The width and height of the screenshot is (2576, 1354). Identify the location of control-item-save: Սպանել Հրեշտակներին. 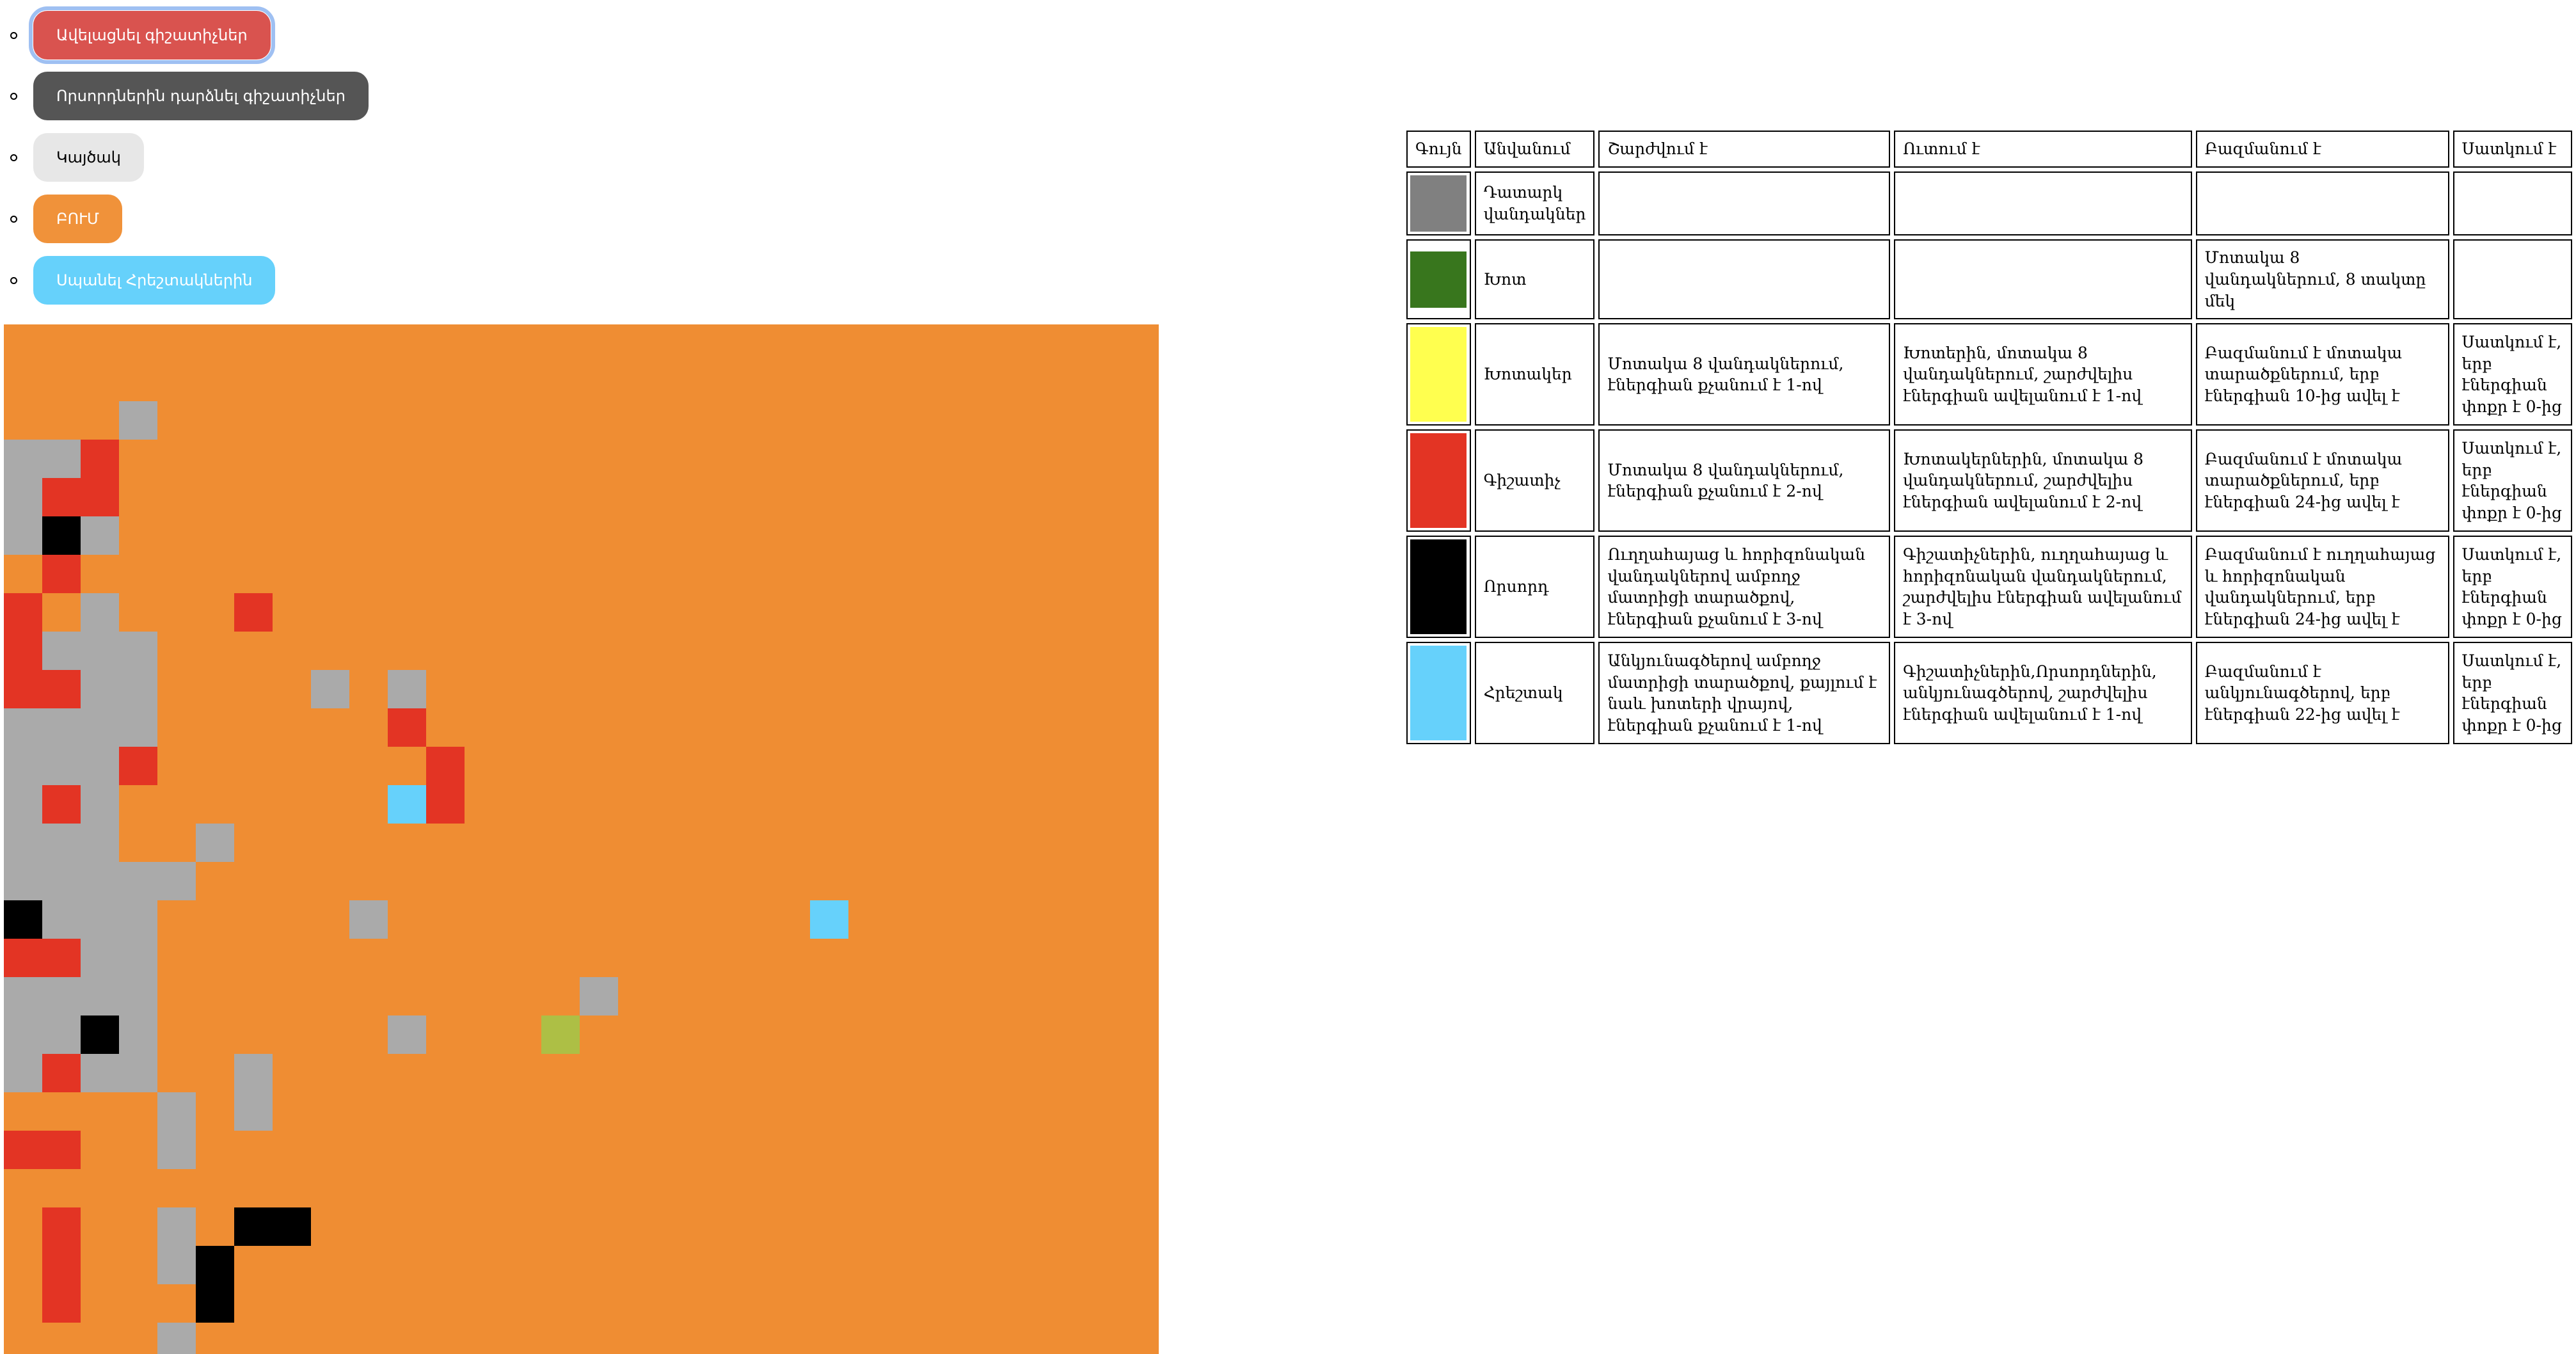
(143, 280).